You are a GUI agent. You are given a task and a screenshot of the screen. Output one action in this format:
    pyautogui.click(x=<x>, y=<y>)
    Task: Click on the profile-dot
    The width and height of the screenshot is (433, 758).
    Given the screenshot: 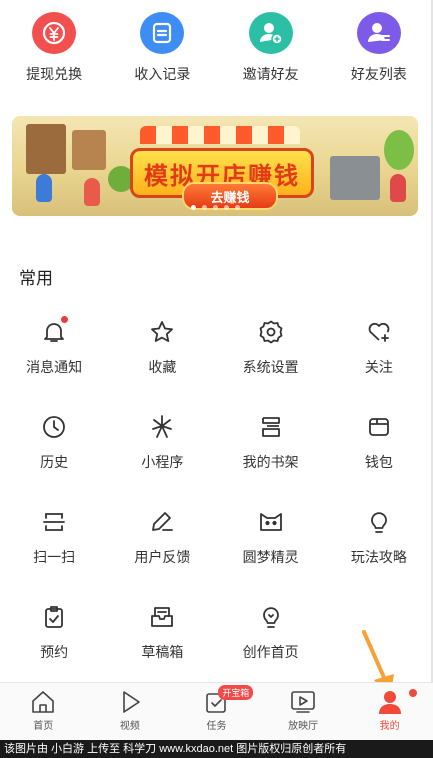 What is the action you would take?
    pyautogui.click(x=412, y=693)
    